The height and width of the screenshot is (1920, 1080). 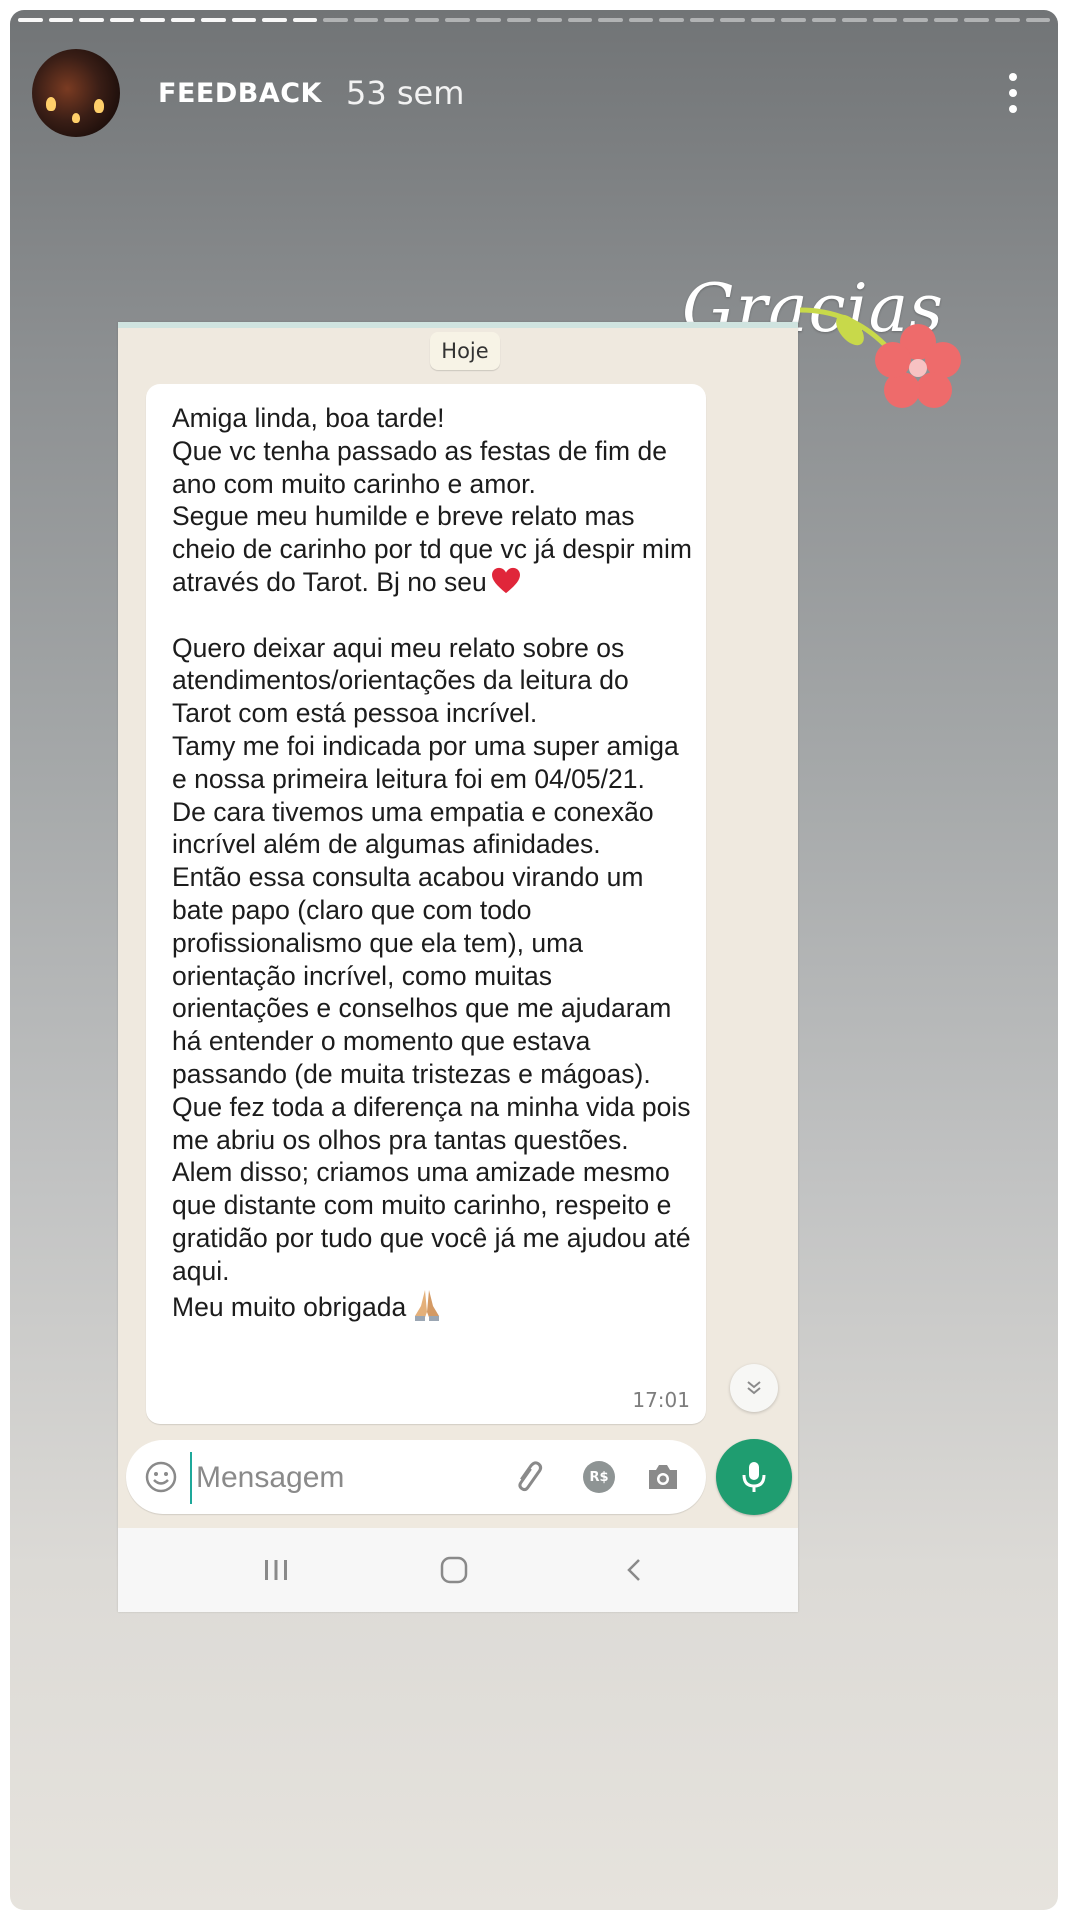 I want to click on recent-apps-icon, so click(x=276, y=1570).